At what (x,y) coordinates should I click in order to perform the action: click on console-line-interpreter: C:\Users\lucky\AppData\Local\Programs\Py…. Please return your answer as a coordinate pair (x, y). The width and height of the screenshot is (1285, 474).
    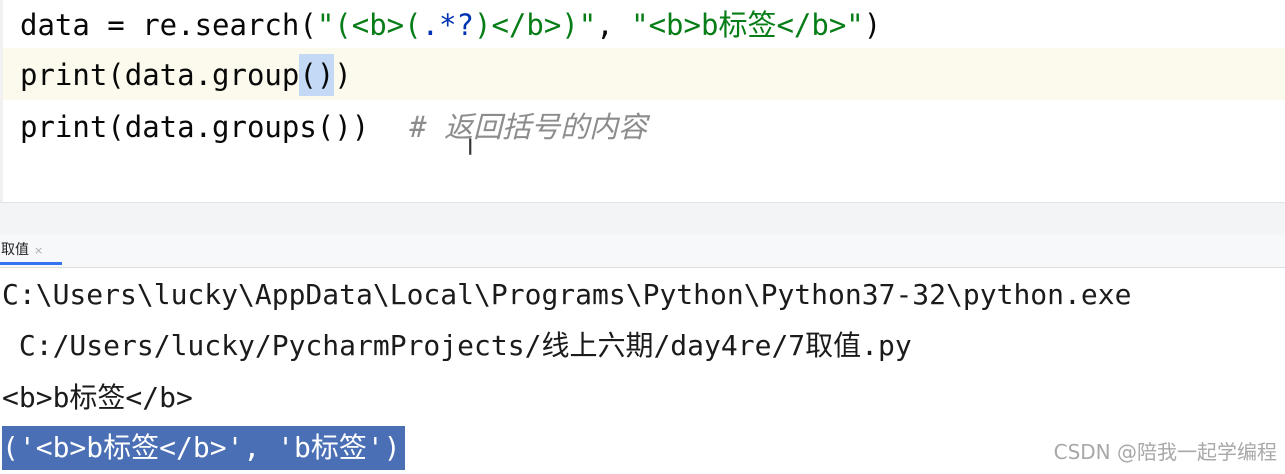
    Looking at the image, I should click on (567, 294).